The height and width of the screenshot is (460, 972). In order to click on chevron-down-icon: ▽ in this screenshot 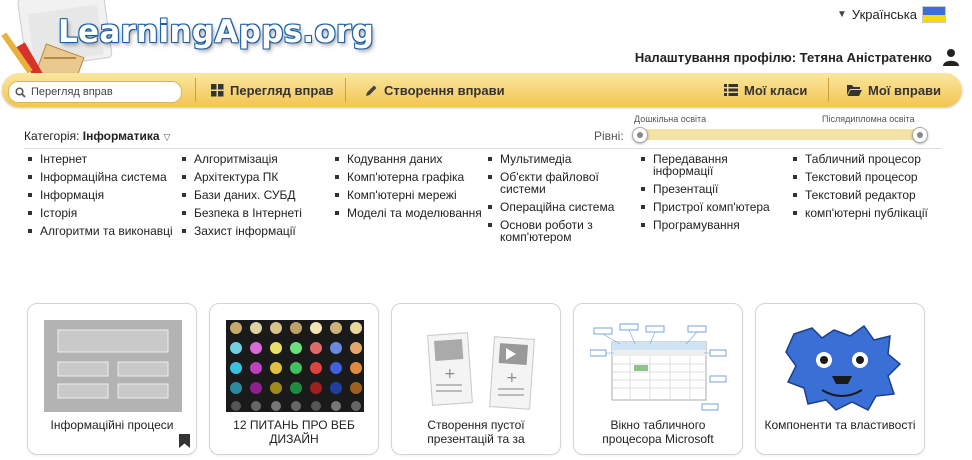, I will do `click(167, 137)`.